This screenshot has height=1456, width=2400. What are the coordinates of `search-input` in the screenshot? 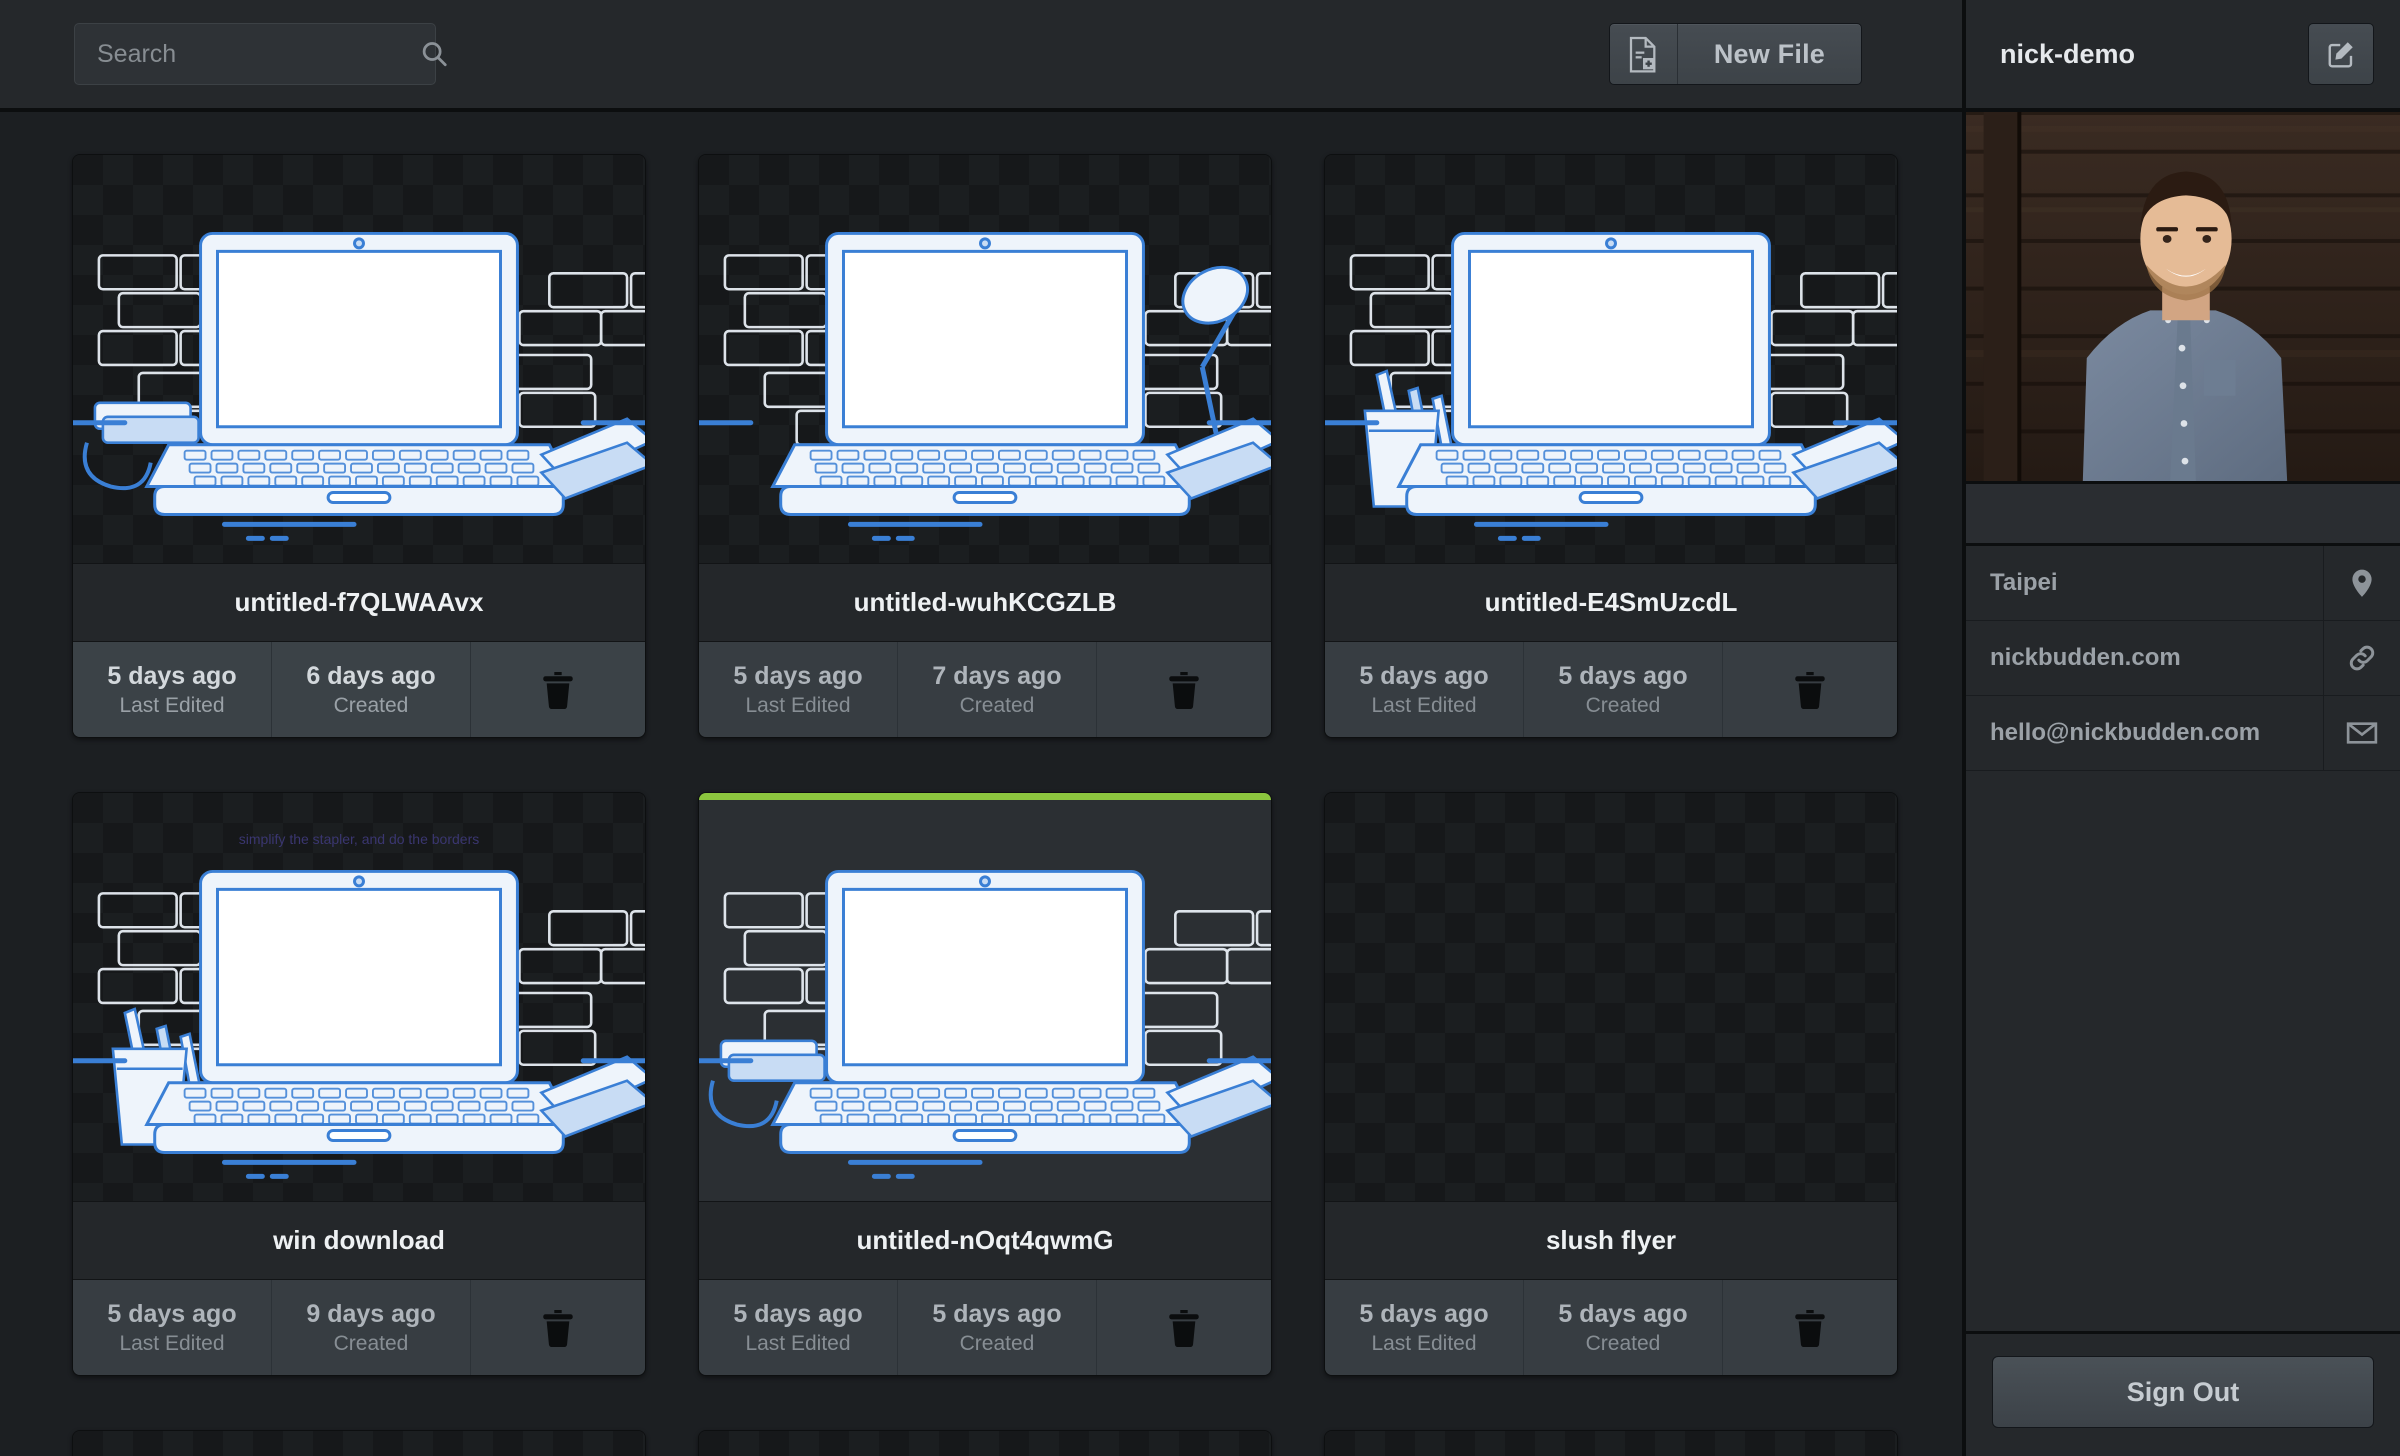 It's located at (258, 54).